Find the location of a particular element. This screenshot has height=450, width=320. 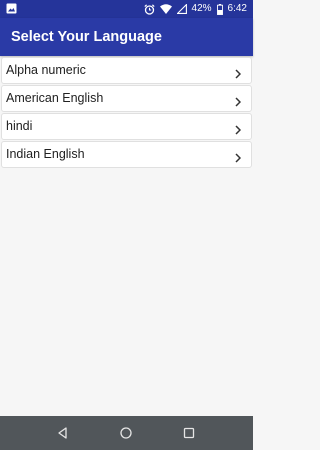

language-label: Indian English is located at coordinates (45, 154).